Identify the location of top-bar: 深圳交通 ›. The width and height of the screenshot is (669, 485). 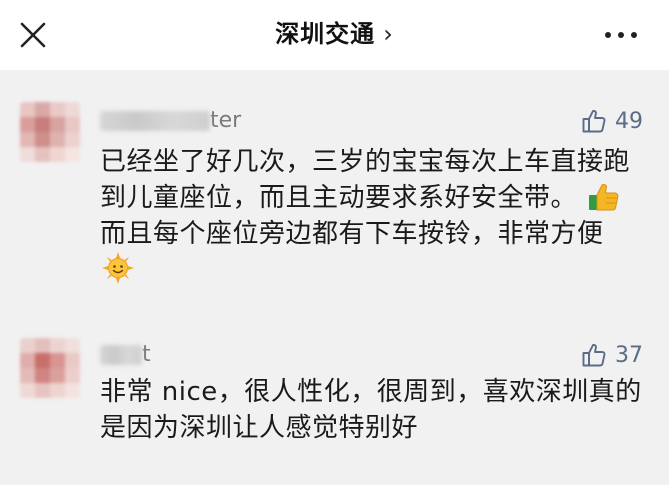
(334, 35).